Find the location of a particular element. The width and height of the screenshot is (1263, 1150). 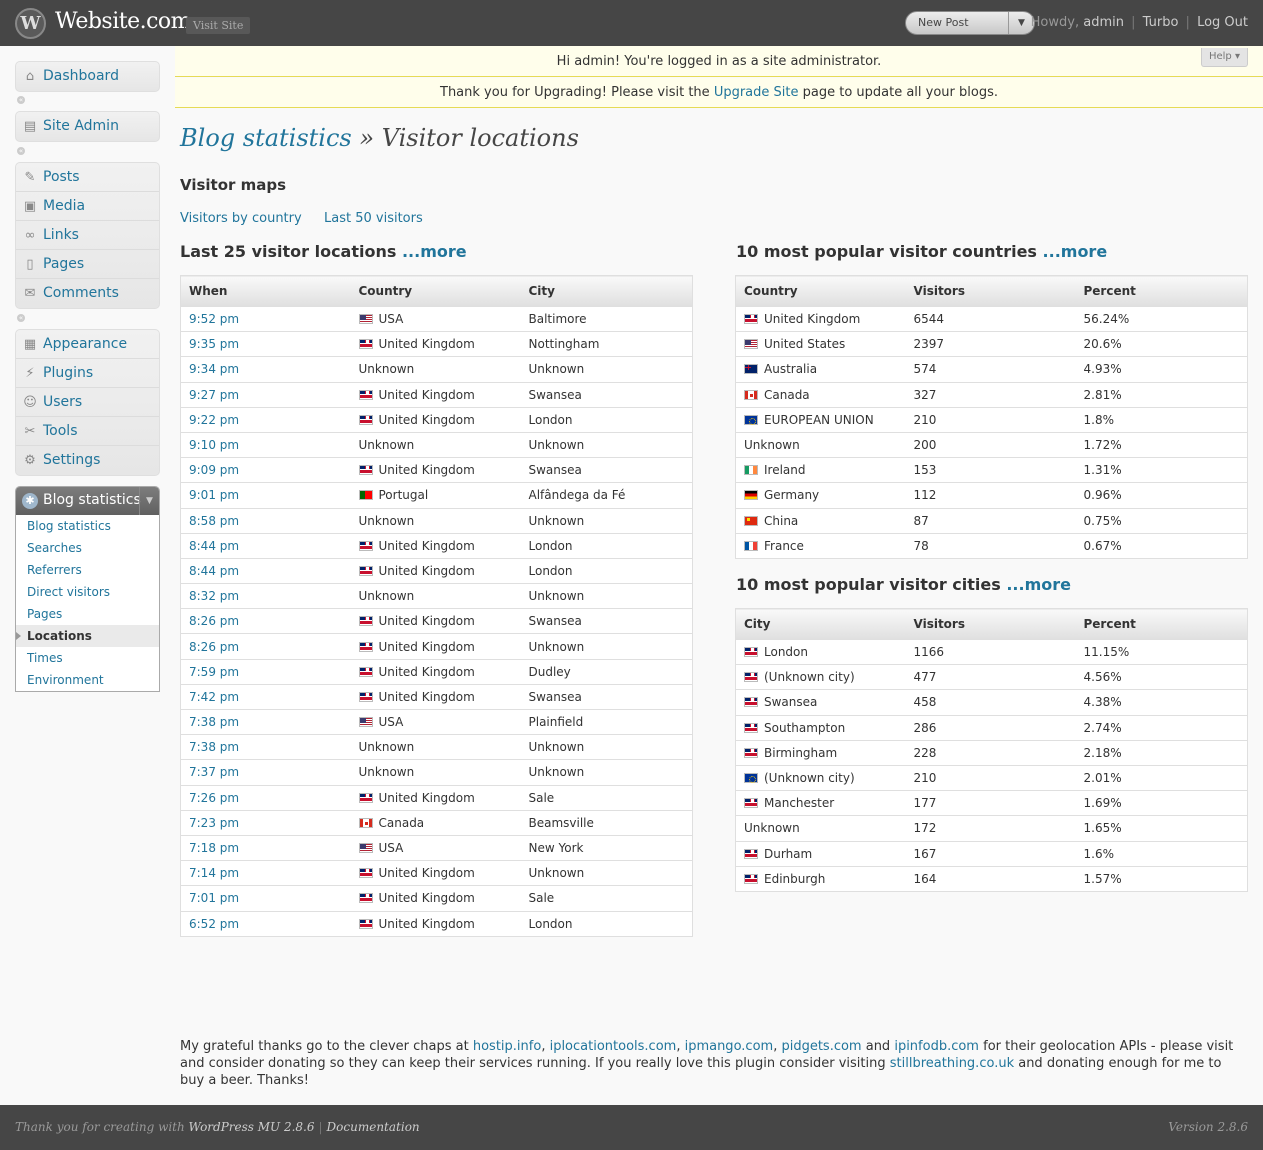

visit-time-link: 7:59 pm is located at coordinates (214, 672).